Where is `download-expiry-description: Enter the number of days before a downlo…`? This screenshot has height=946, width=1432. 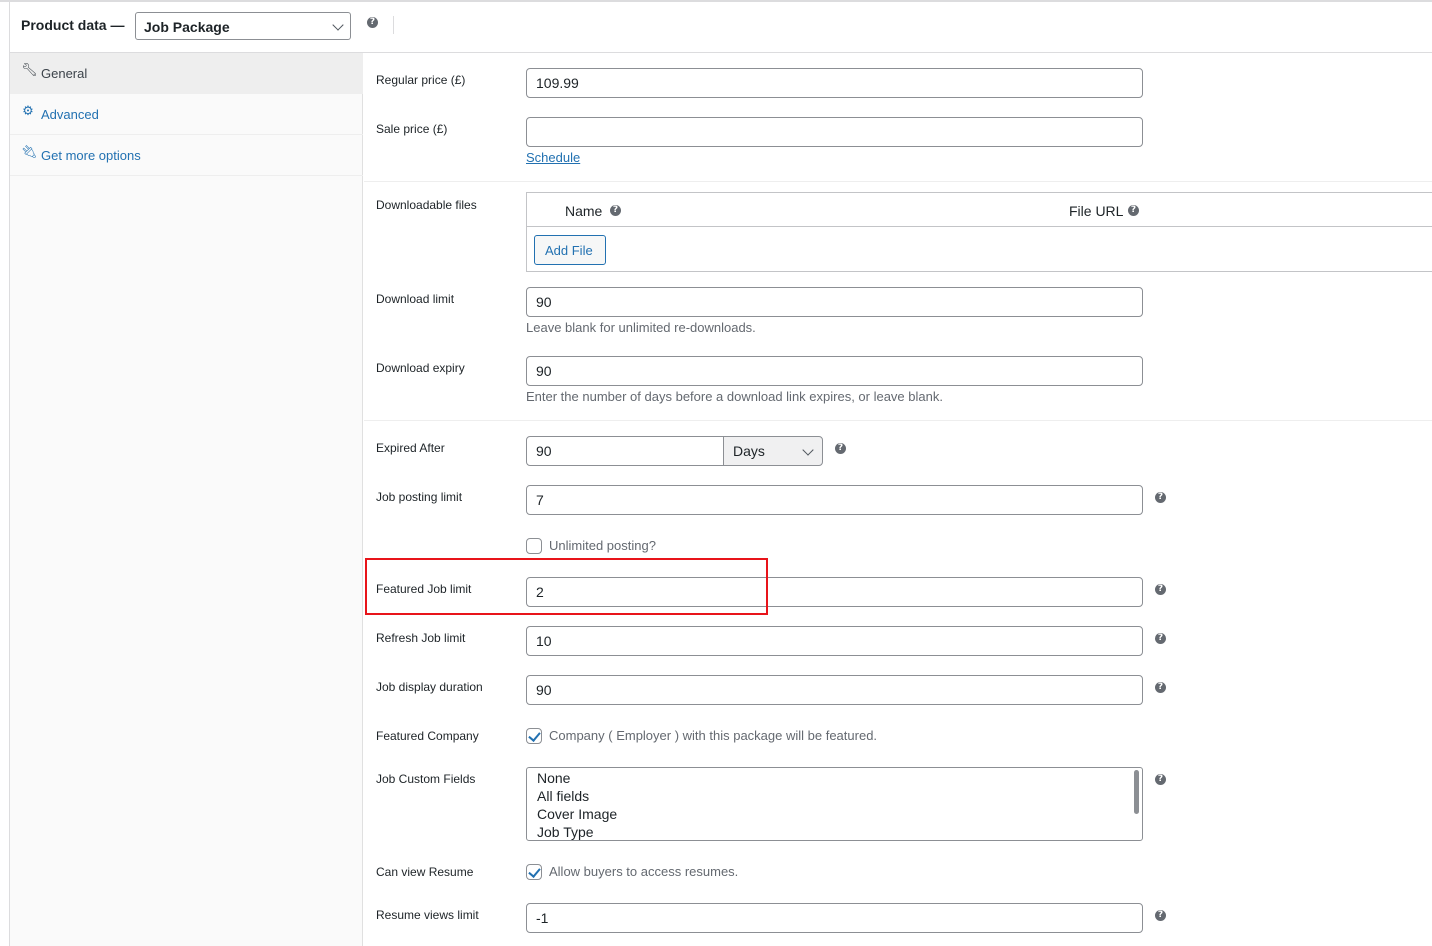
download-expiry-description: Enter the number of days before a downlo… is located at coordinates (734, 396).